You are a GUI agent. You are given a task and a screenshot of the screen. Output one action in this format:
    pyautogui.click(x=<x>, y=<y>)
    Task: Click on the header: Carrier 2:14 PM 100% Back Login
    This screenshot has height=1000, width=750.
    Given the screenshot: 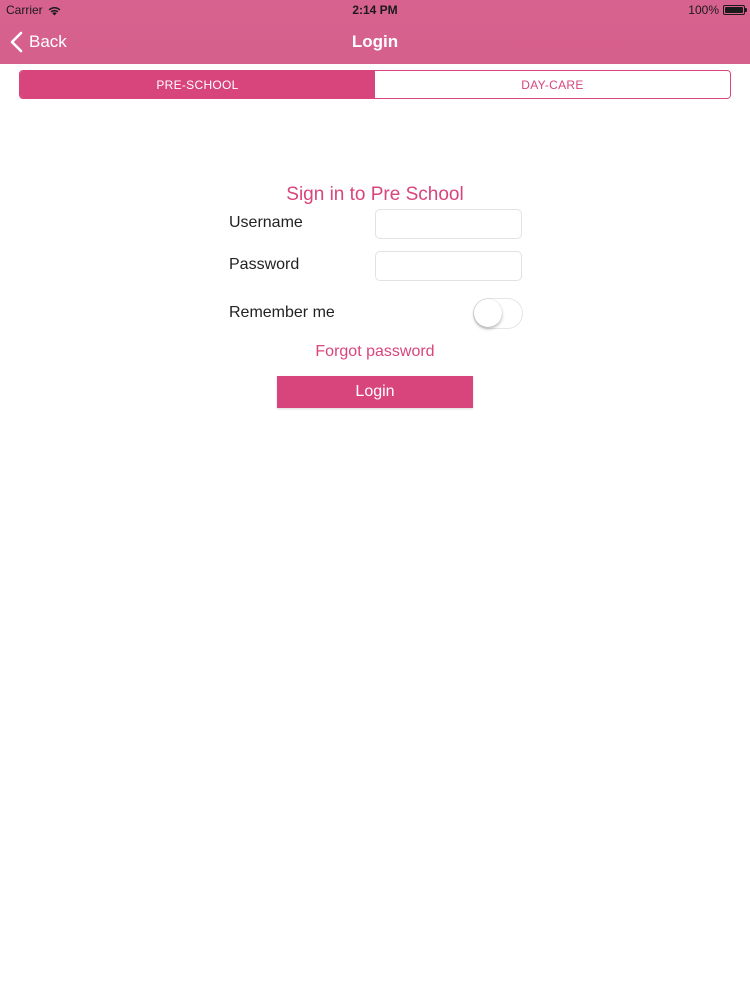 What is the action you would take?
    pyautogui.click(x=375, y=32)
    